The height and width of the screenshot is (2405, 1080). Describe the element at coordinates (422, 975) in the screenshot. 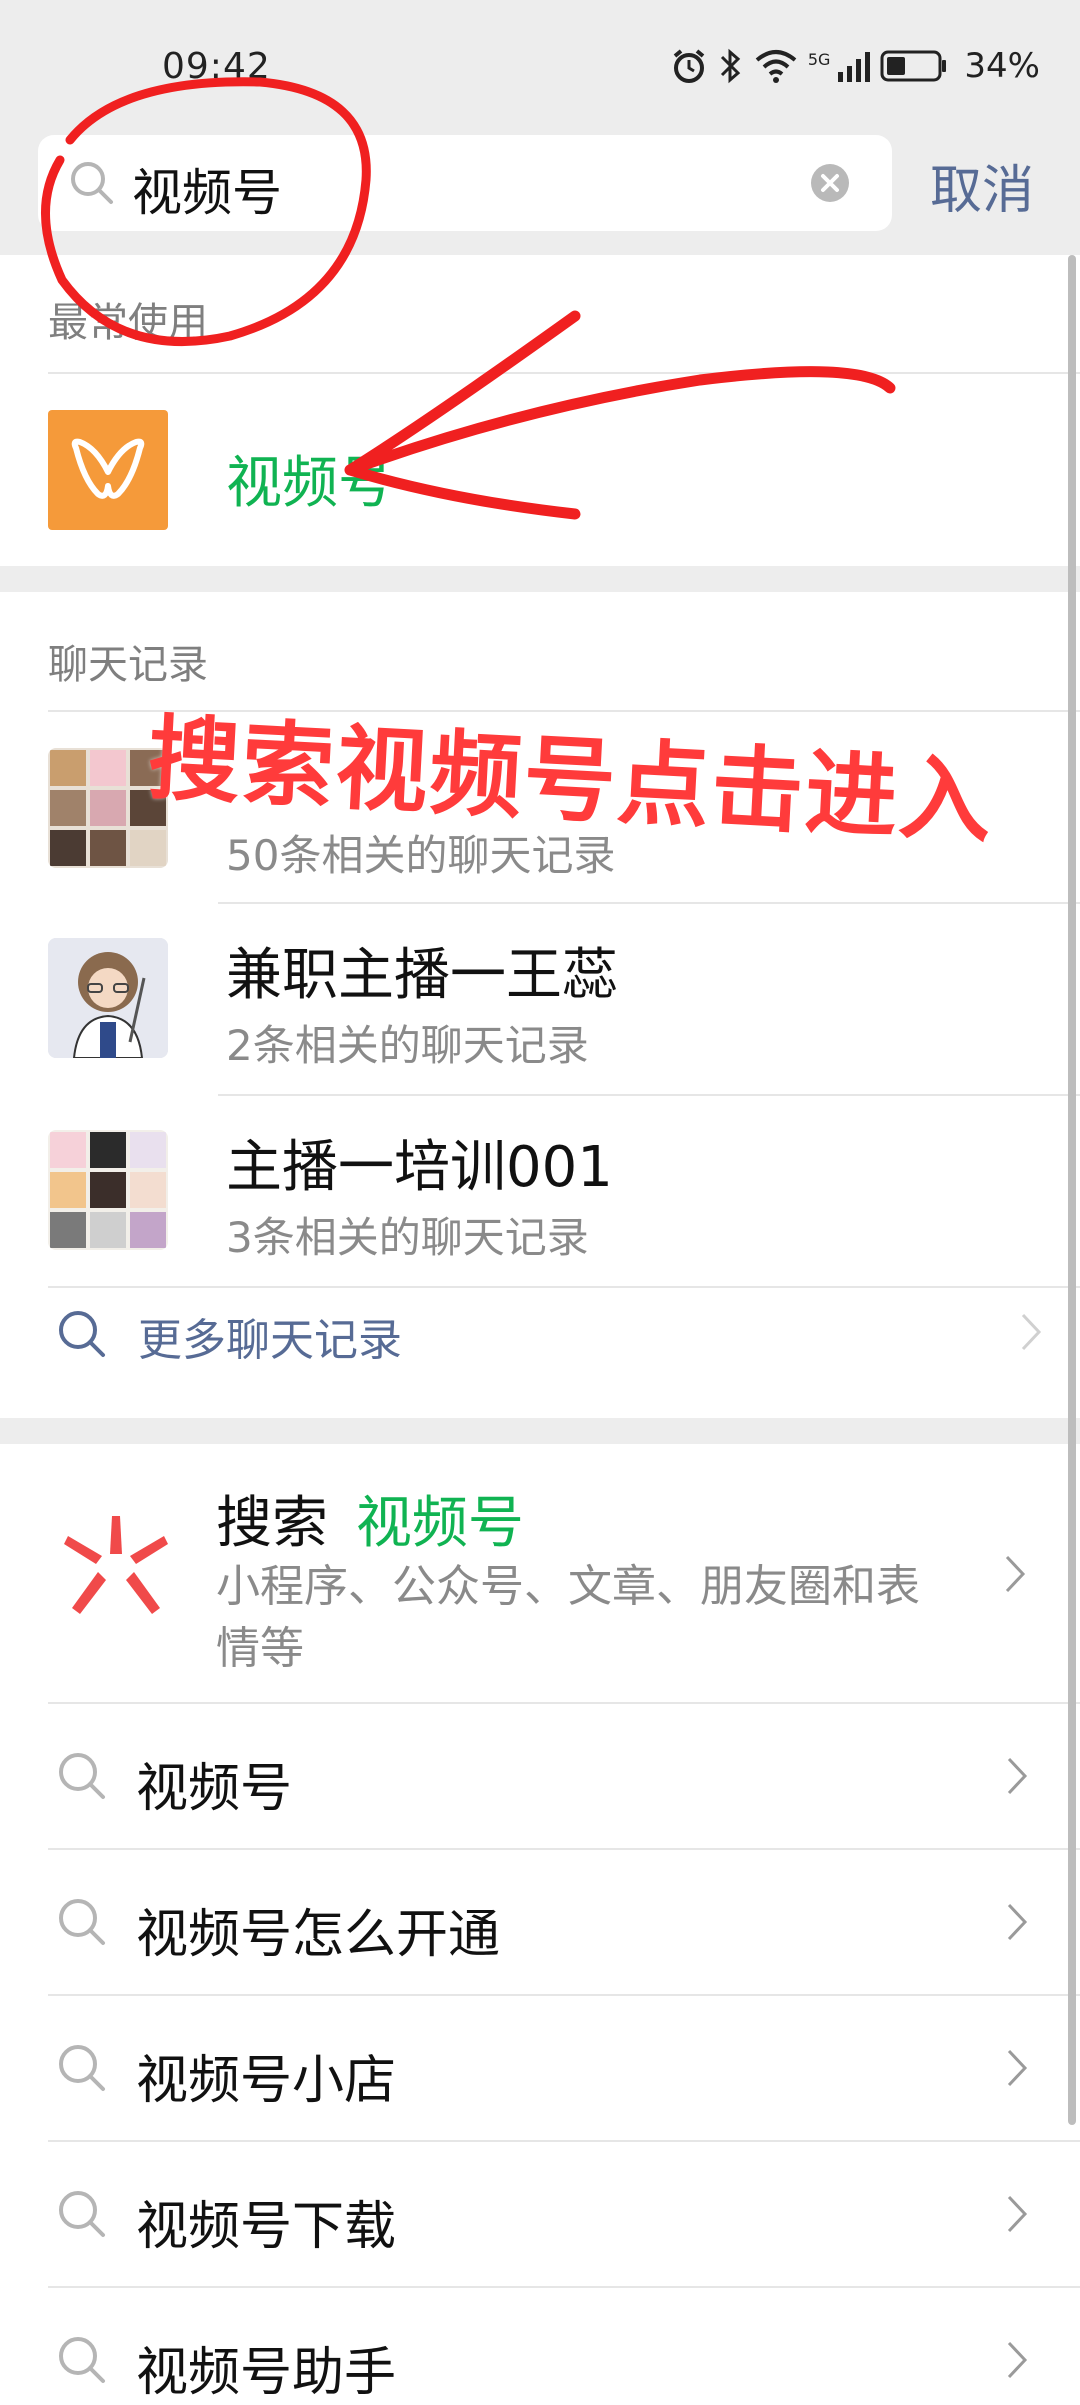

I see `chat-item-title: 兼职主播一王蕊` at that location.